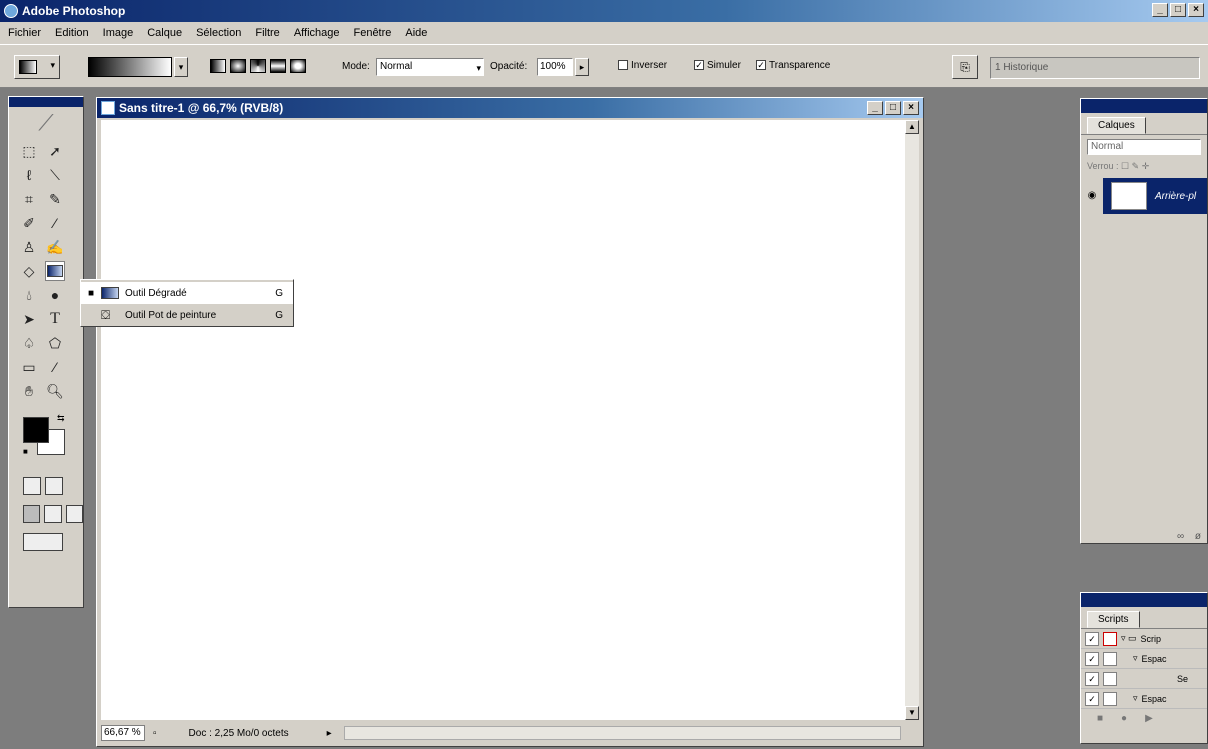 This screenshot has width=1208, height=749. I want to click on standard-mode-button, so click(32, 486).